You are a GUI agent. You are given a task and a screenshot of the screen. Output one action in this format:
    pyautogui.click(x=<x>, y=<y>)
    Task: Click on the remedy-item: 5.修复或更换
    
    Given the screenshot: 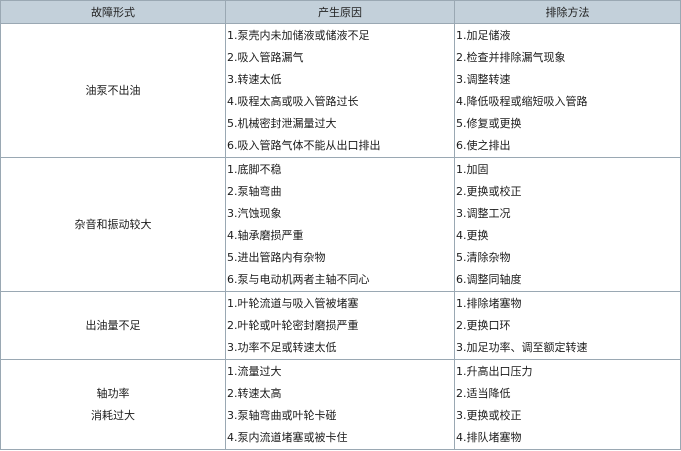 What is the action you would take?
    pyautogui.click(x=489, y=123)
    